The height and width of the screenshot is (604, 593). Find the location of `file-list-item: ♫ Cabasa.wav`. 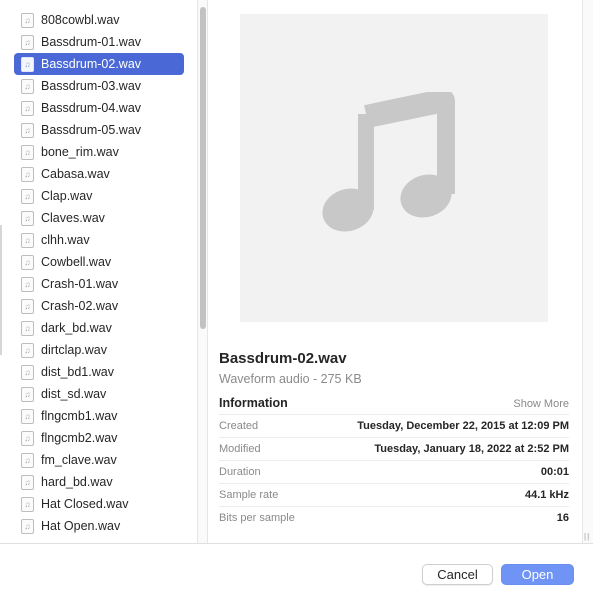

file-list-item: ♫ Cabasa.wav is located at coordinates (99, 174).